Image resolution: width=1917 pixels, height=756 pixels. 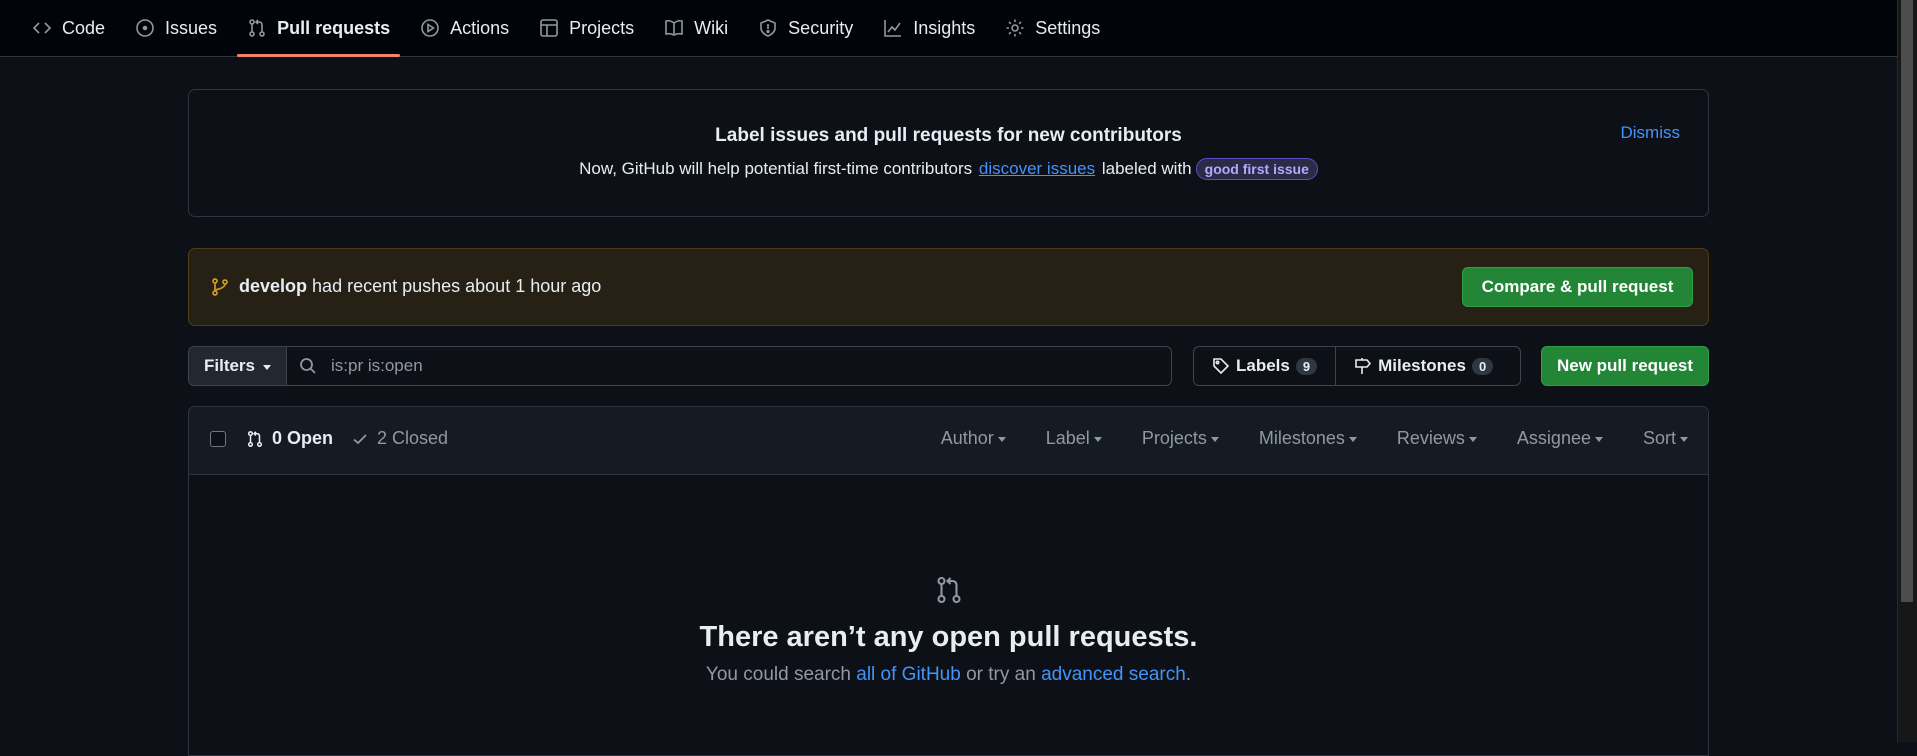 What do you see at coordinates (145, 28) in the screenshot?
I see `issue-icon` at bounding box center [145, 28].